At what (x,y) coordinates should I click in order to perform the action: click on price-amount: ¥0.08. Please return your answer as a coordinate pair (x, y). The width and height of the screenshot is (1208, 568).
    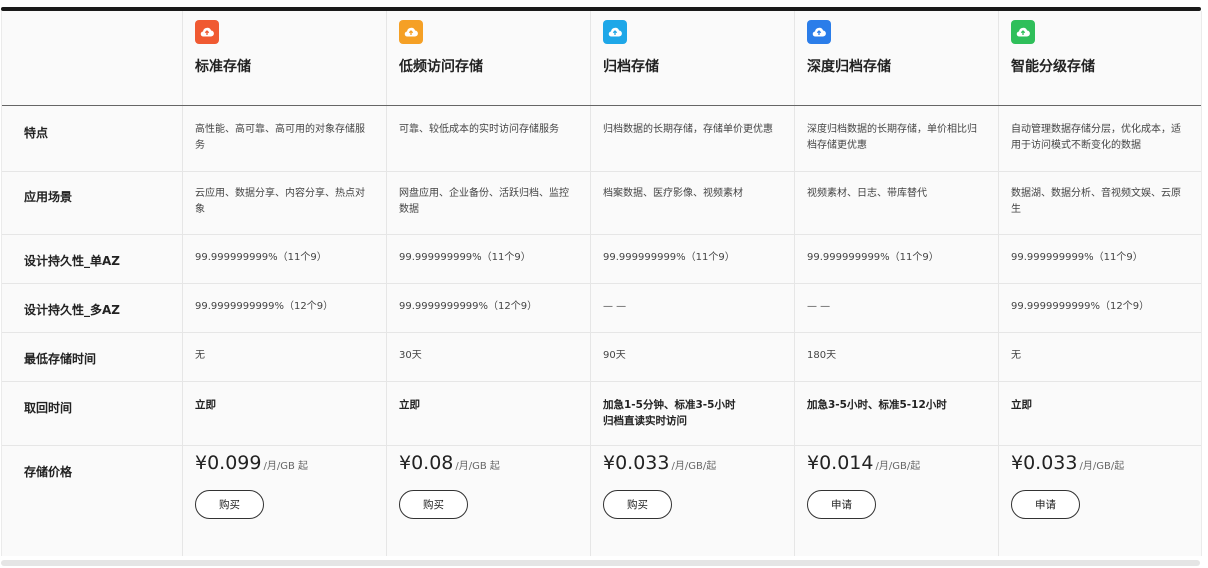
    Looking at the image, I should click on (426, 463).